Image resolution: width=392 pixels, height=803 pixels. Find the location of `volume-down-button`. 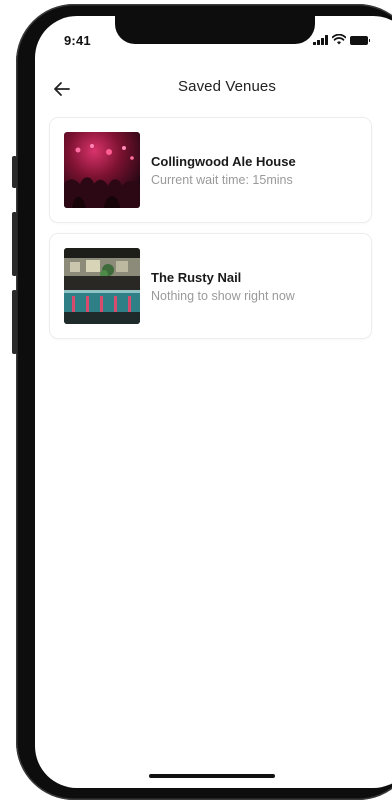

volume-down-button is located at coordinates (14, 322).